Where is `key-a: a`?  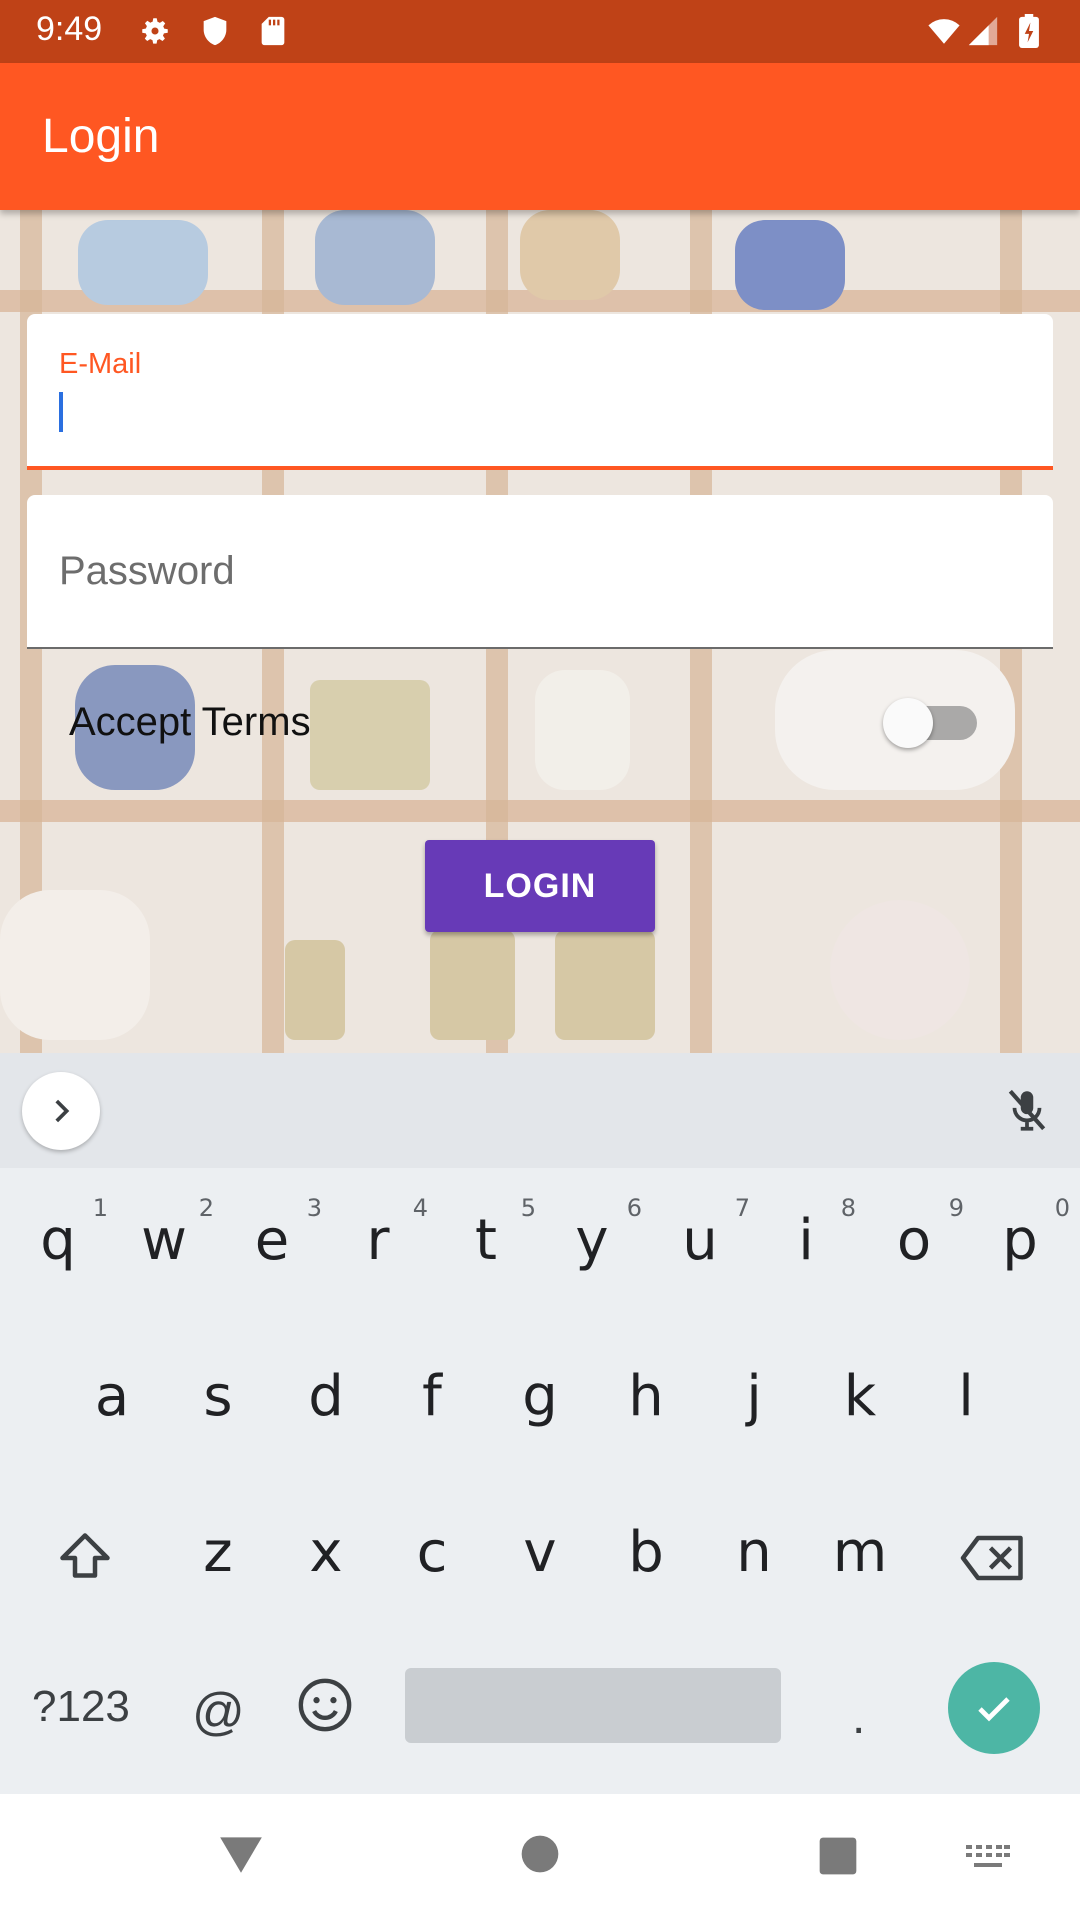
key-a: a is located at coordinates (112, 1396).